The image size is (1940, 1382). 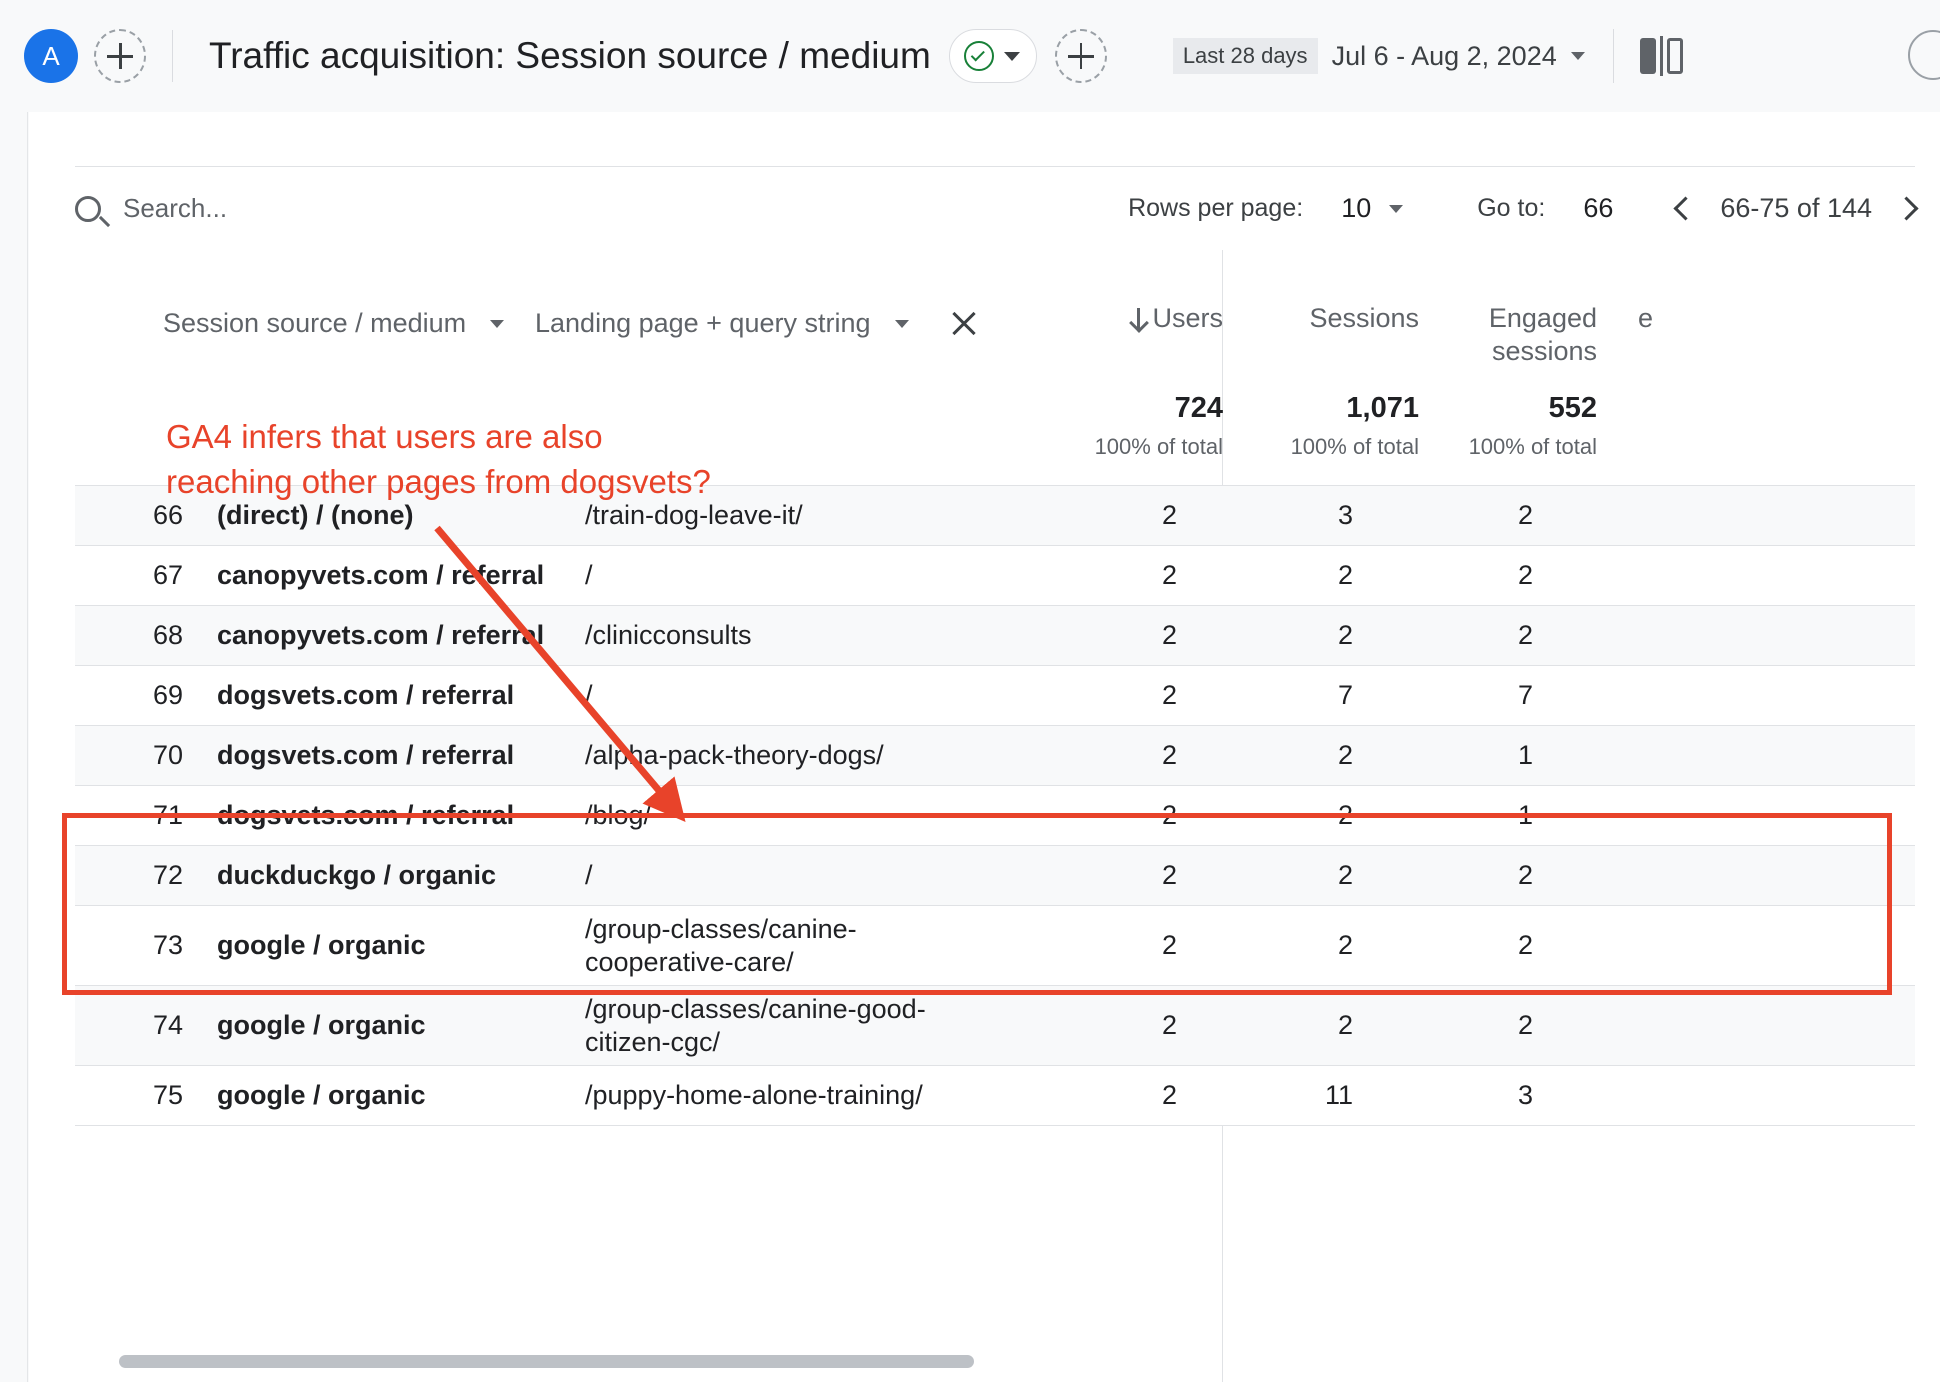 I want to click on arrow-down-icon, so click(x=1139, y=319).